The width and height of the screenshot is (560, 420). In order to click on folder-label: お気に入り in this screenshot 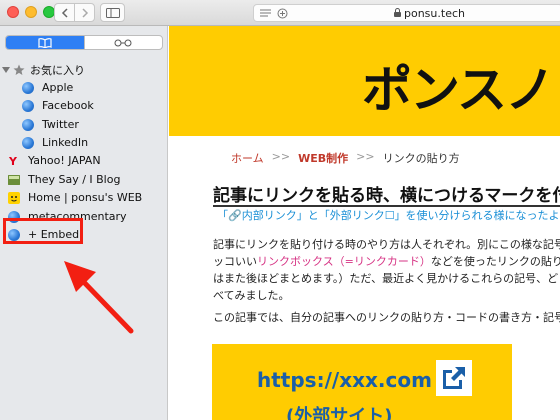, I will do `click(57, 70)`.